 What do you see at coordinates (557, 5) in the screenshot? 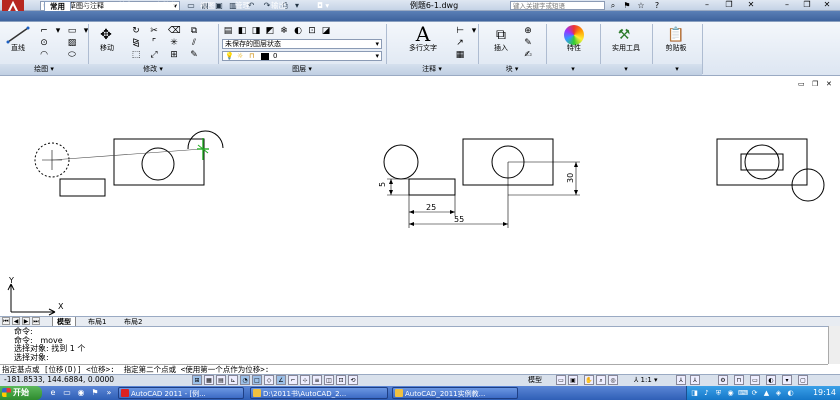
I see `search-input: 键入关键字或短语` at bounding box center [557, 5].